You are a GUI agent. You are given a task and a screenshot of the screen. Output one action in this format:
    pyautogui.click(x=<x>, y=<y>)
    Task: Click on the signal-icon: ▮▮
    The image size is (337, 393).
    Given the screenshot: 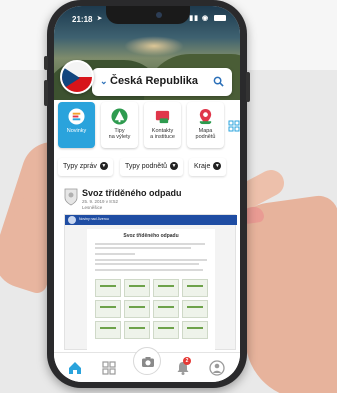 What is the action you would take?
    pyautogui.click(x=194, y=18)
    